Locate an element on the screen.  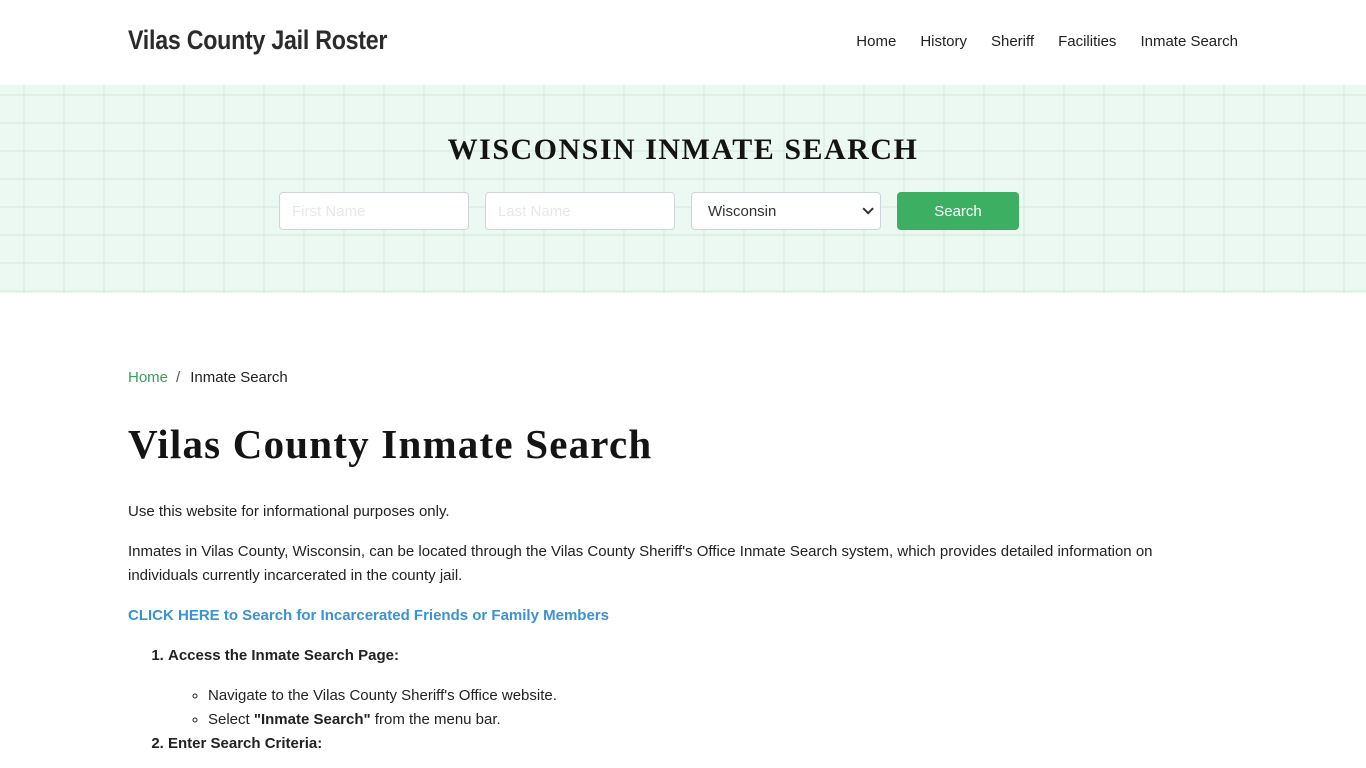
last-name-input is located at coordinates (580, 211).